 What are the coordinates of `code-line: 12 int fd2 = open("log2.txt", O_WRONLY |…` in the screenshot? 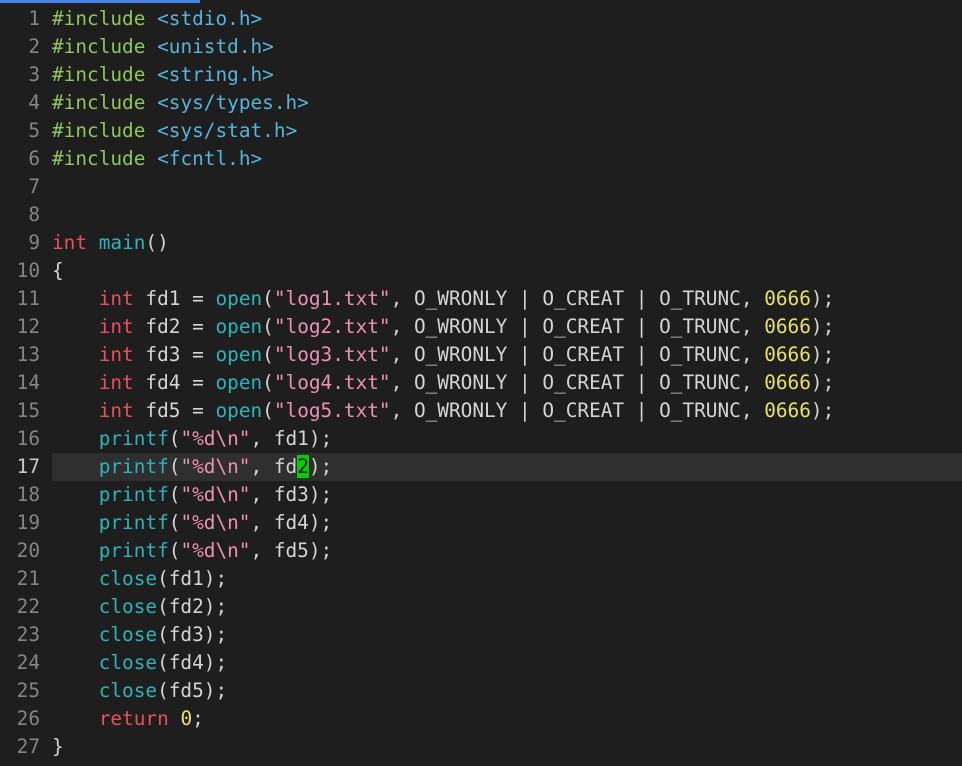 It's located at (481, 327).